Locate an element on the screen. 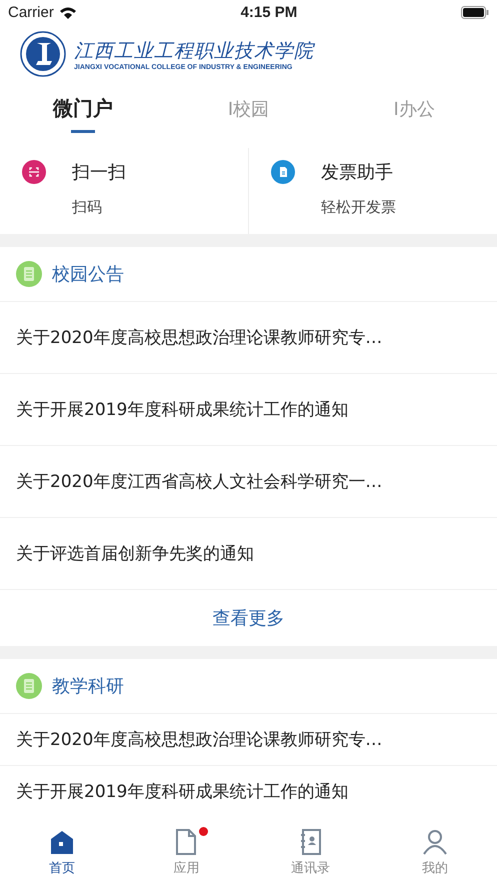 This screenshot has height=883, width=497. portal-tab: 微门户 is located at coordinates (83, 114).